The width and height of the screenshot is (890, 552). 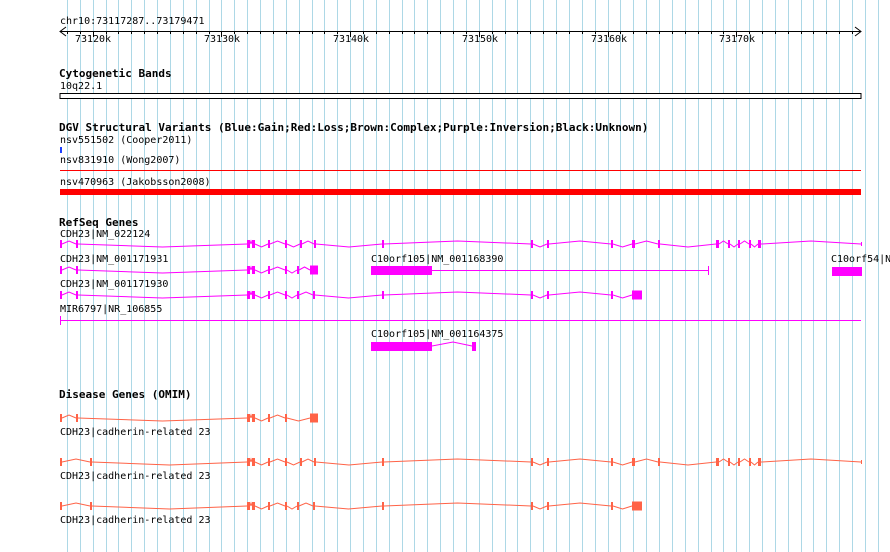 I want to click on variant-label: nsv831910 (Wong2007), so click(x=120, y=160).